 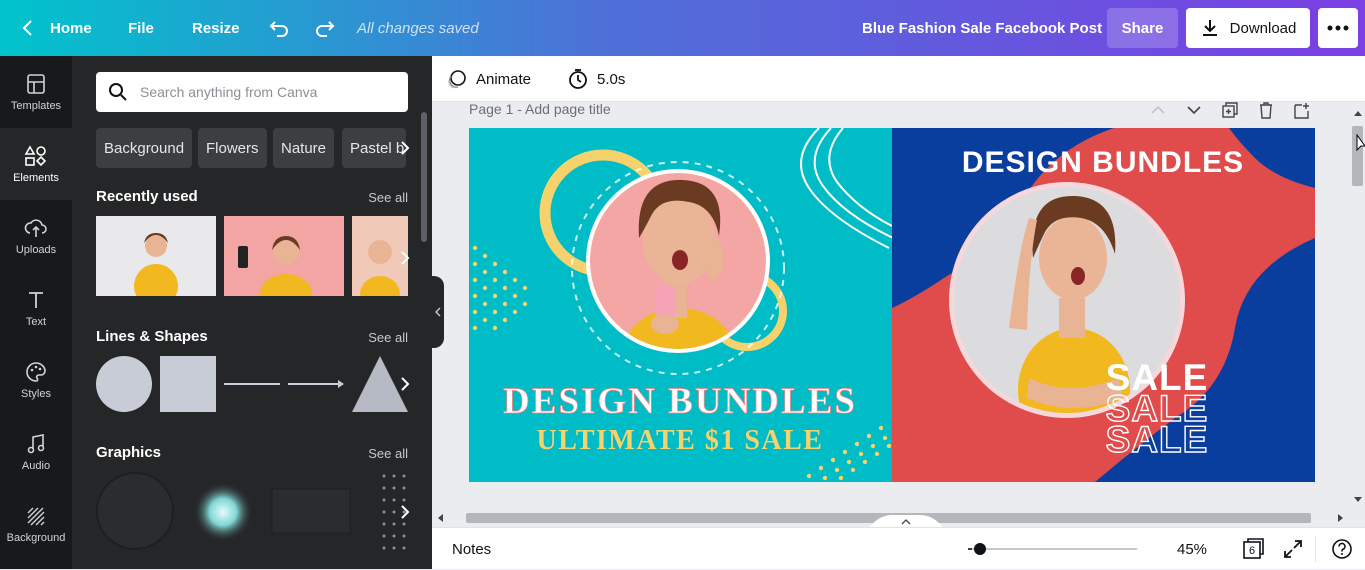 What do you see at coordinates (147, 196) in the screenshot?
I see `section-title-recently-used: Recently used` at bounding box center [147, 196].